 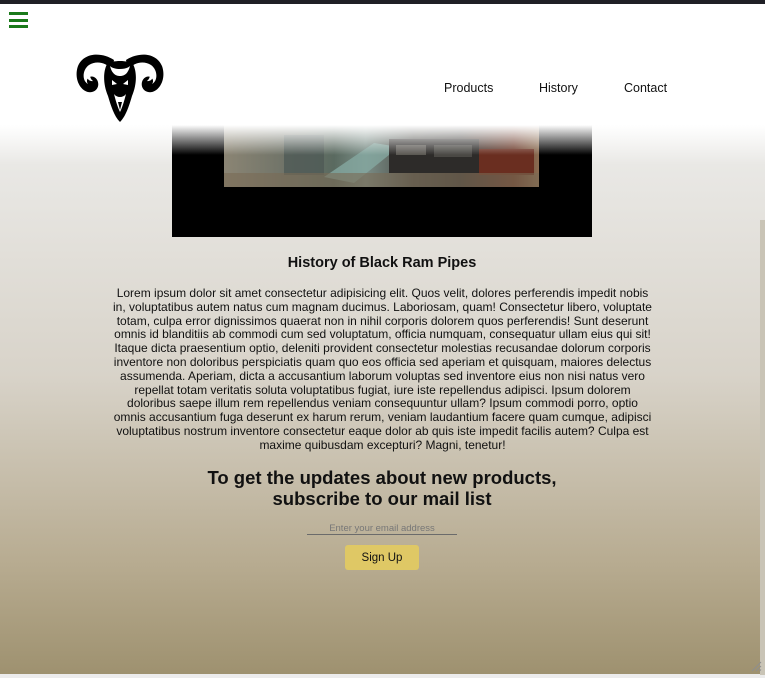 I want to click on email-input, so click(x=382, y=528).